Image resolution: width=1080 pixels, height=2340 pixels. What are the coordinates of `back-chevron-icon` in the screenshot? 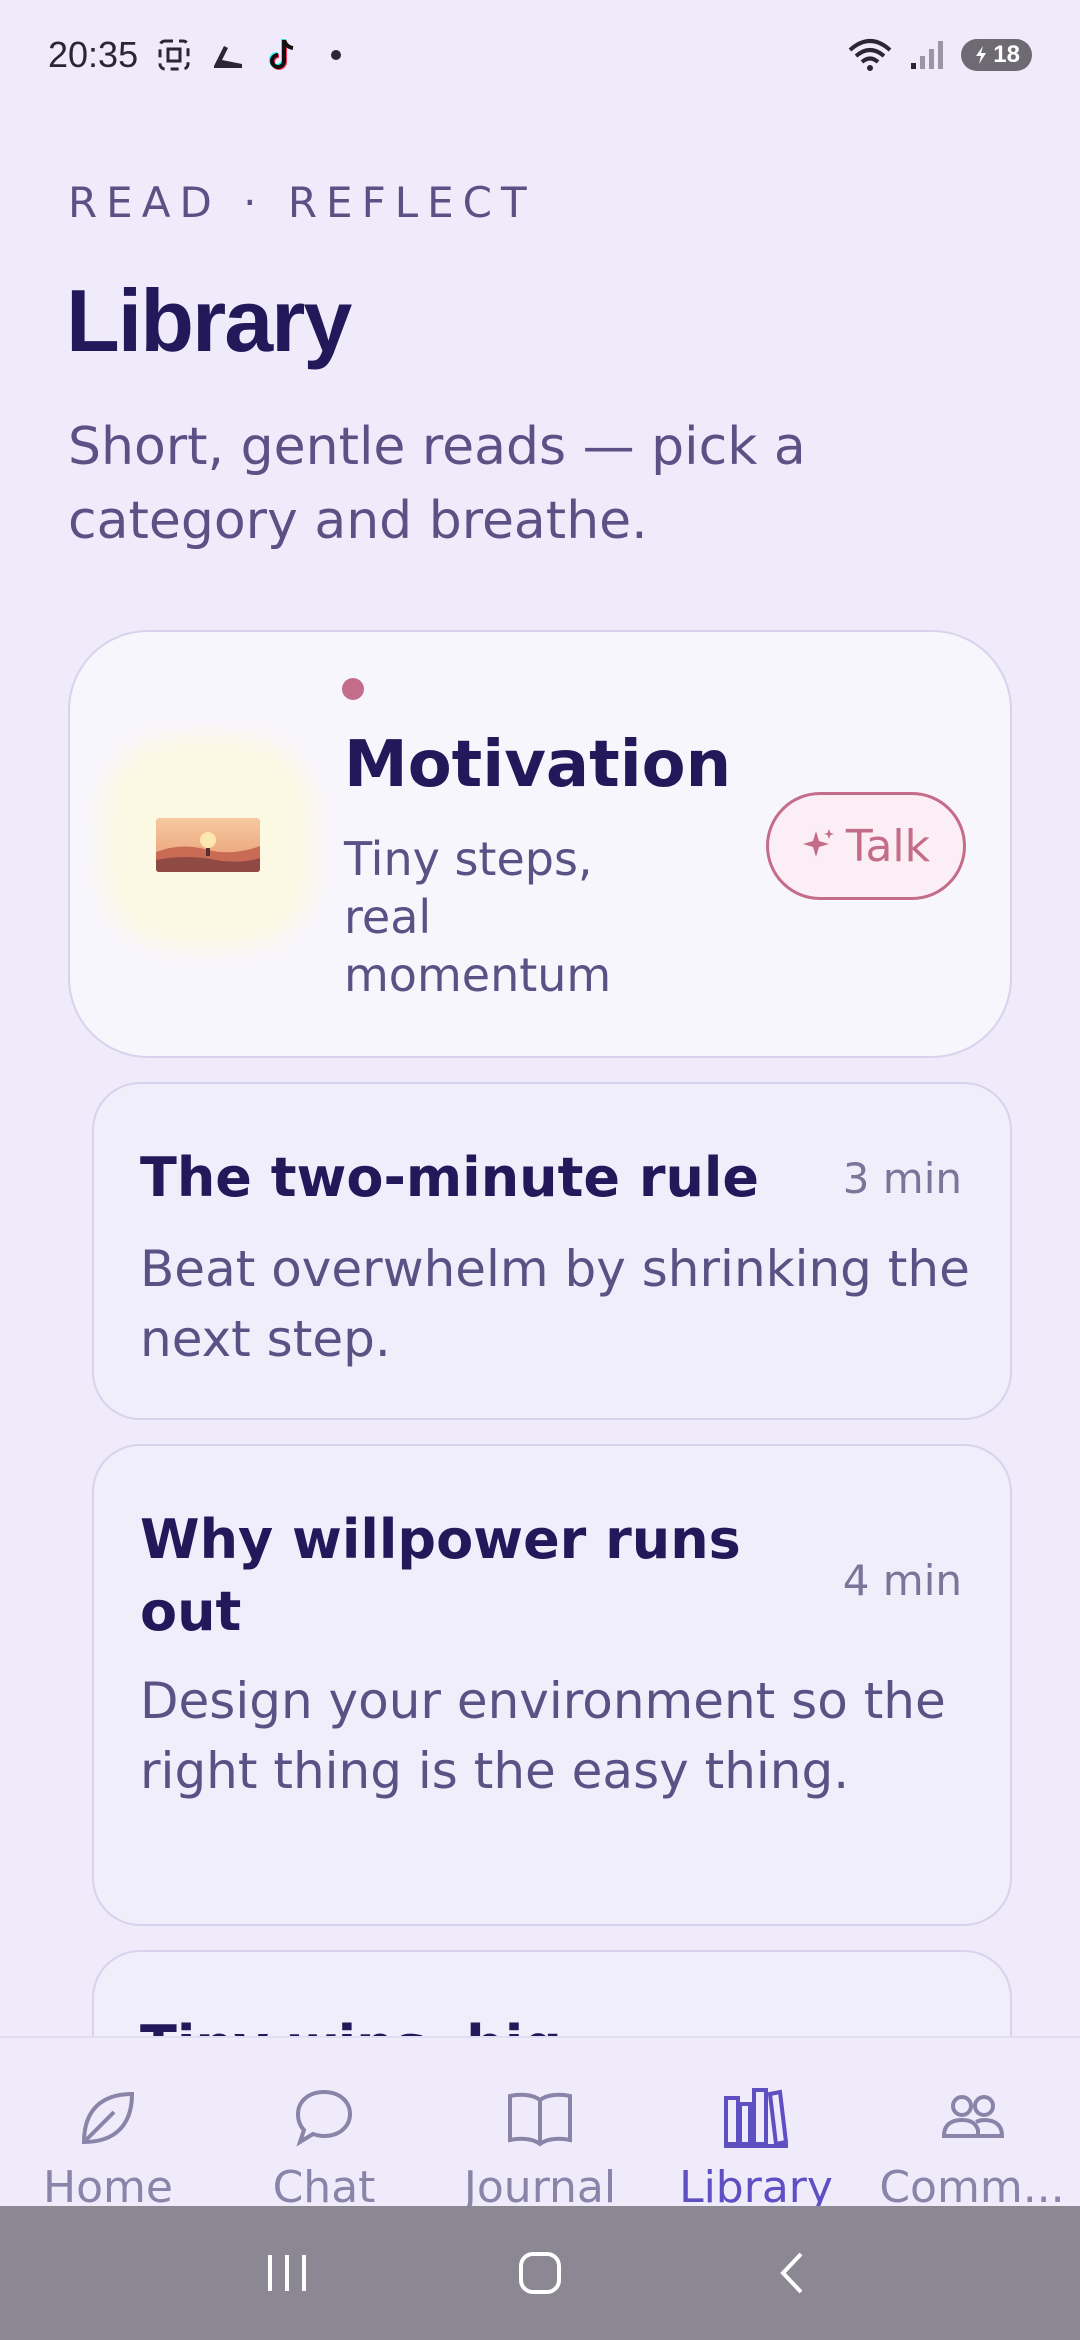 It's located at (793, 2273).